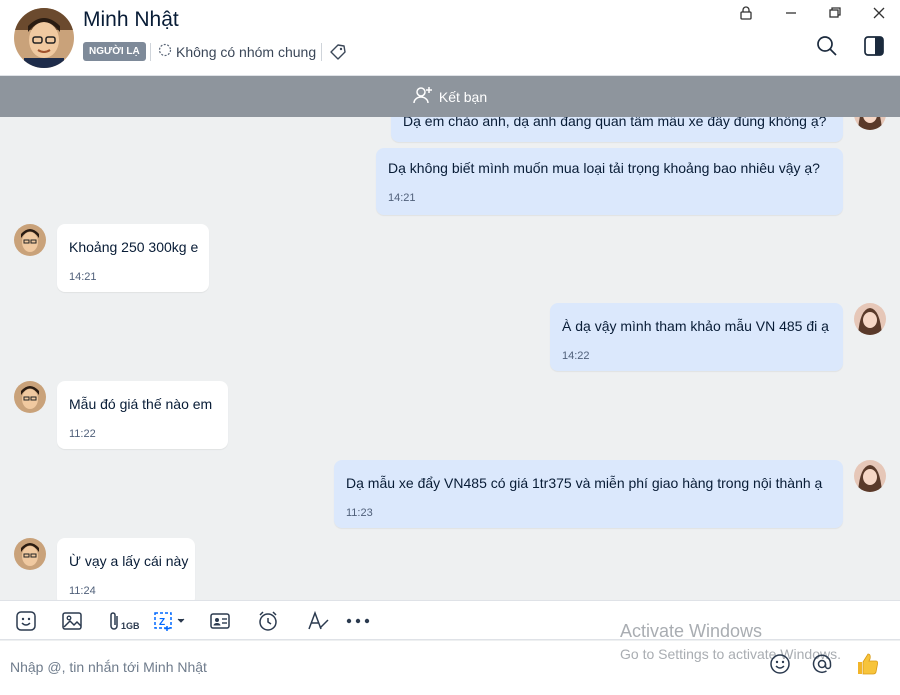 This screenshot has height=695, width=900. I want to click on common-groups-info: Không có nhóm chung, so click(237, 51).